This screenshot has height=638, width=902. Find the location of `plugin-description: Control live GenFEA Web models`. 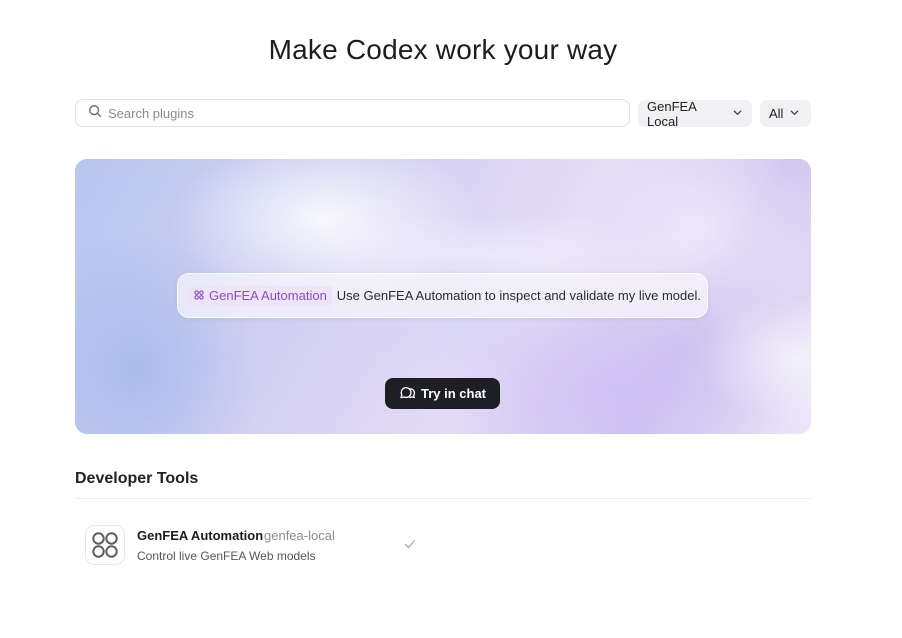

plugin-description: Control live GenFEA Web models is located at coordinates (226, 556).